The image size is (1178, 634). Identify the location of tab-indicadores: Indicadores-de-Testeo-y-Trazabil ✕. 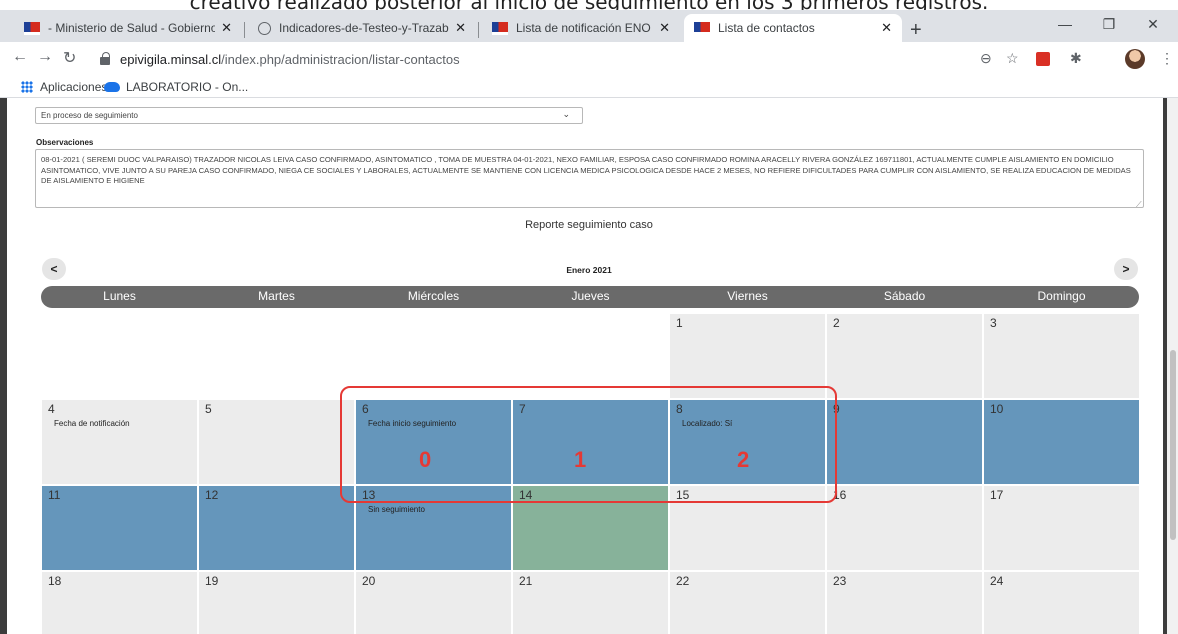
(362, 28).